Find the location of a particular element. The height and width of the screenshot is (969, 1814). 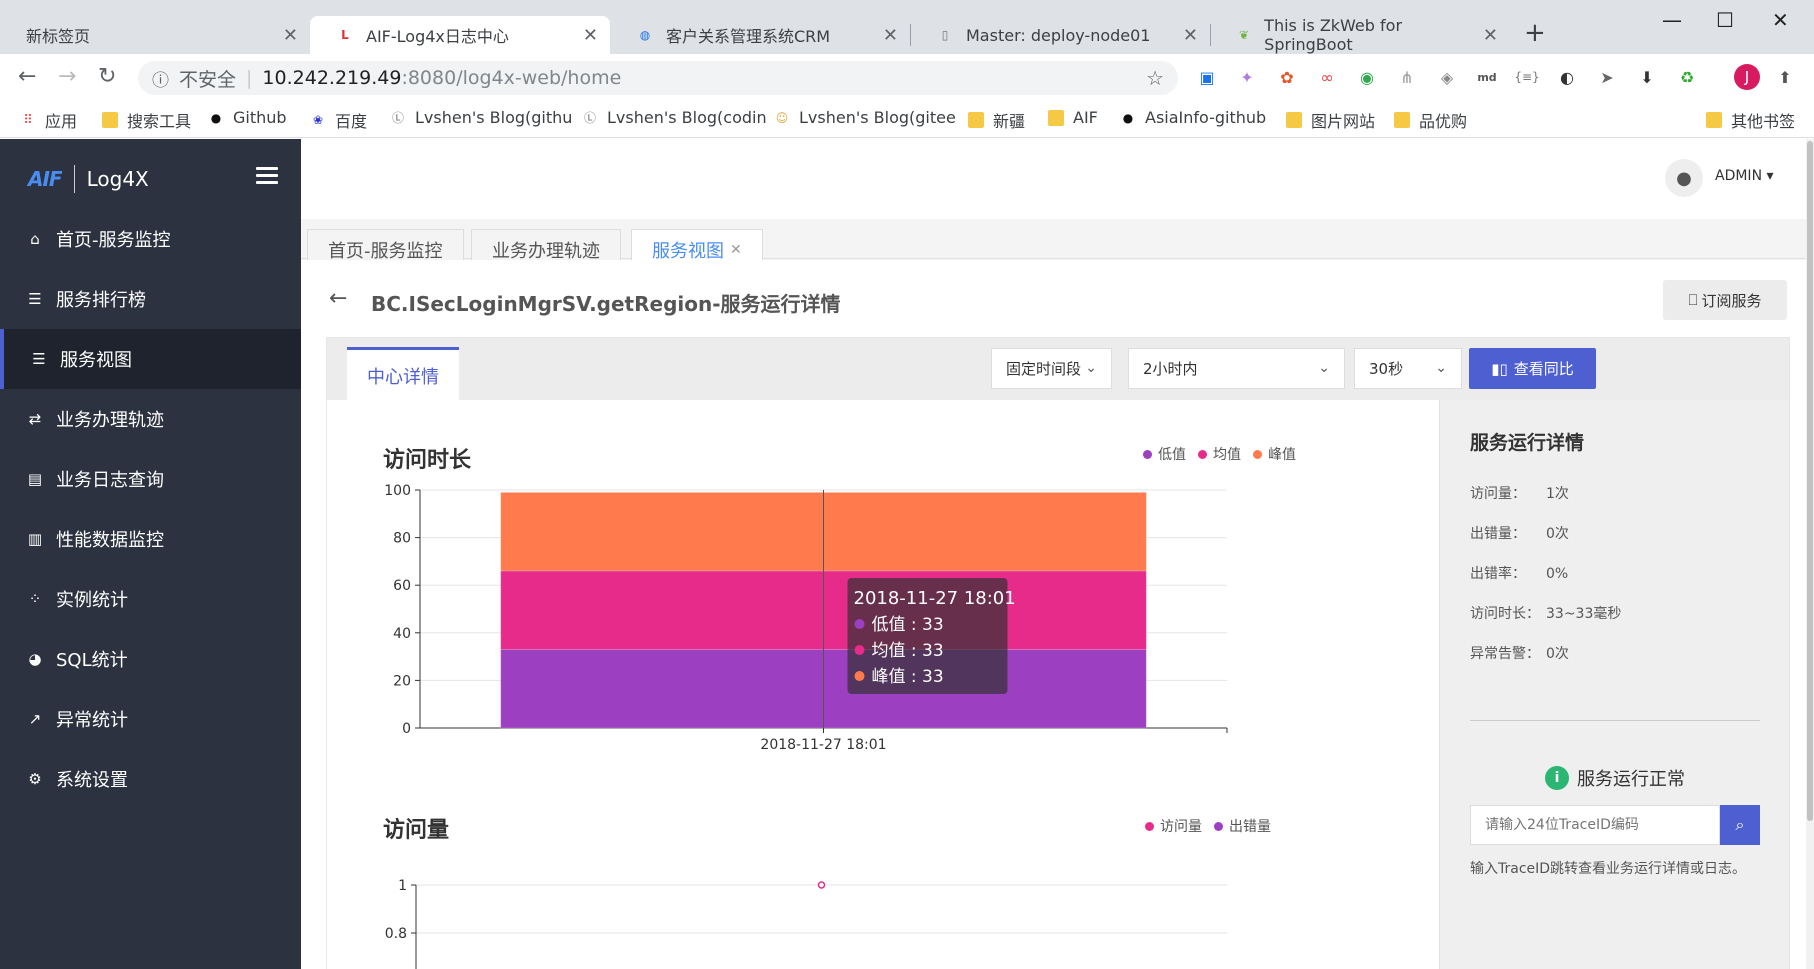

bookmark-pinyougou: 品优购 is located at coordinates (1430, 120).